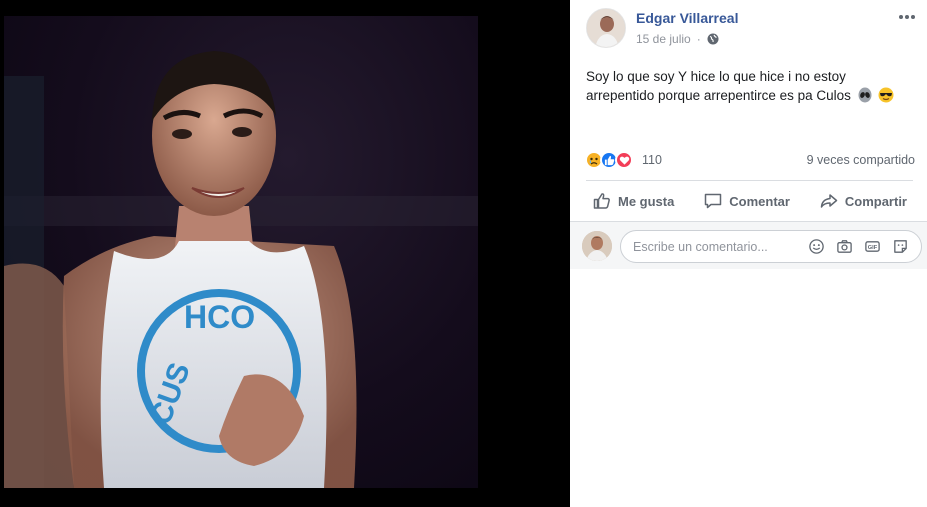 This screenshot has height=507, width=927. I want to click on share-button: Compartir, so click(863, 201).